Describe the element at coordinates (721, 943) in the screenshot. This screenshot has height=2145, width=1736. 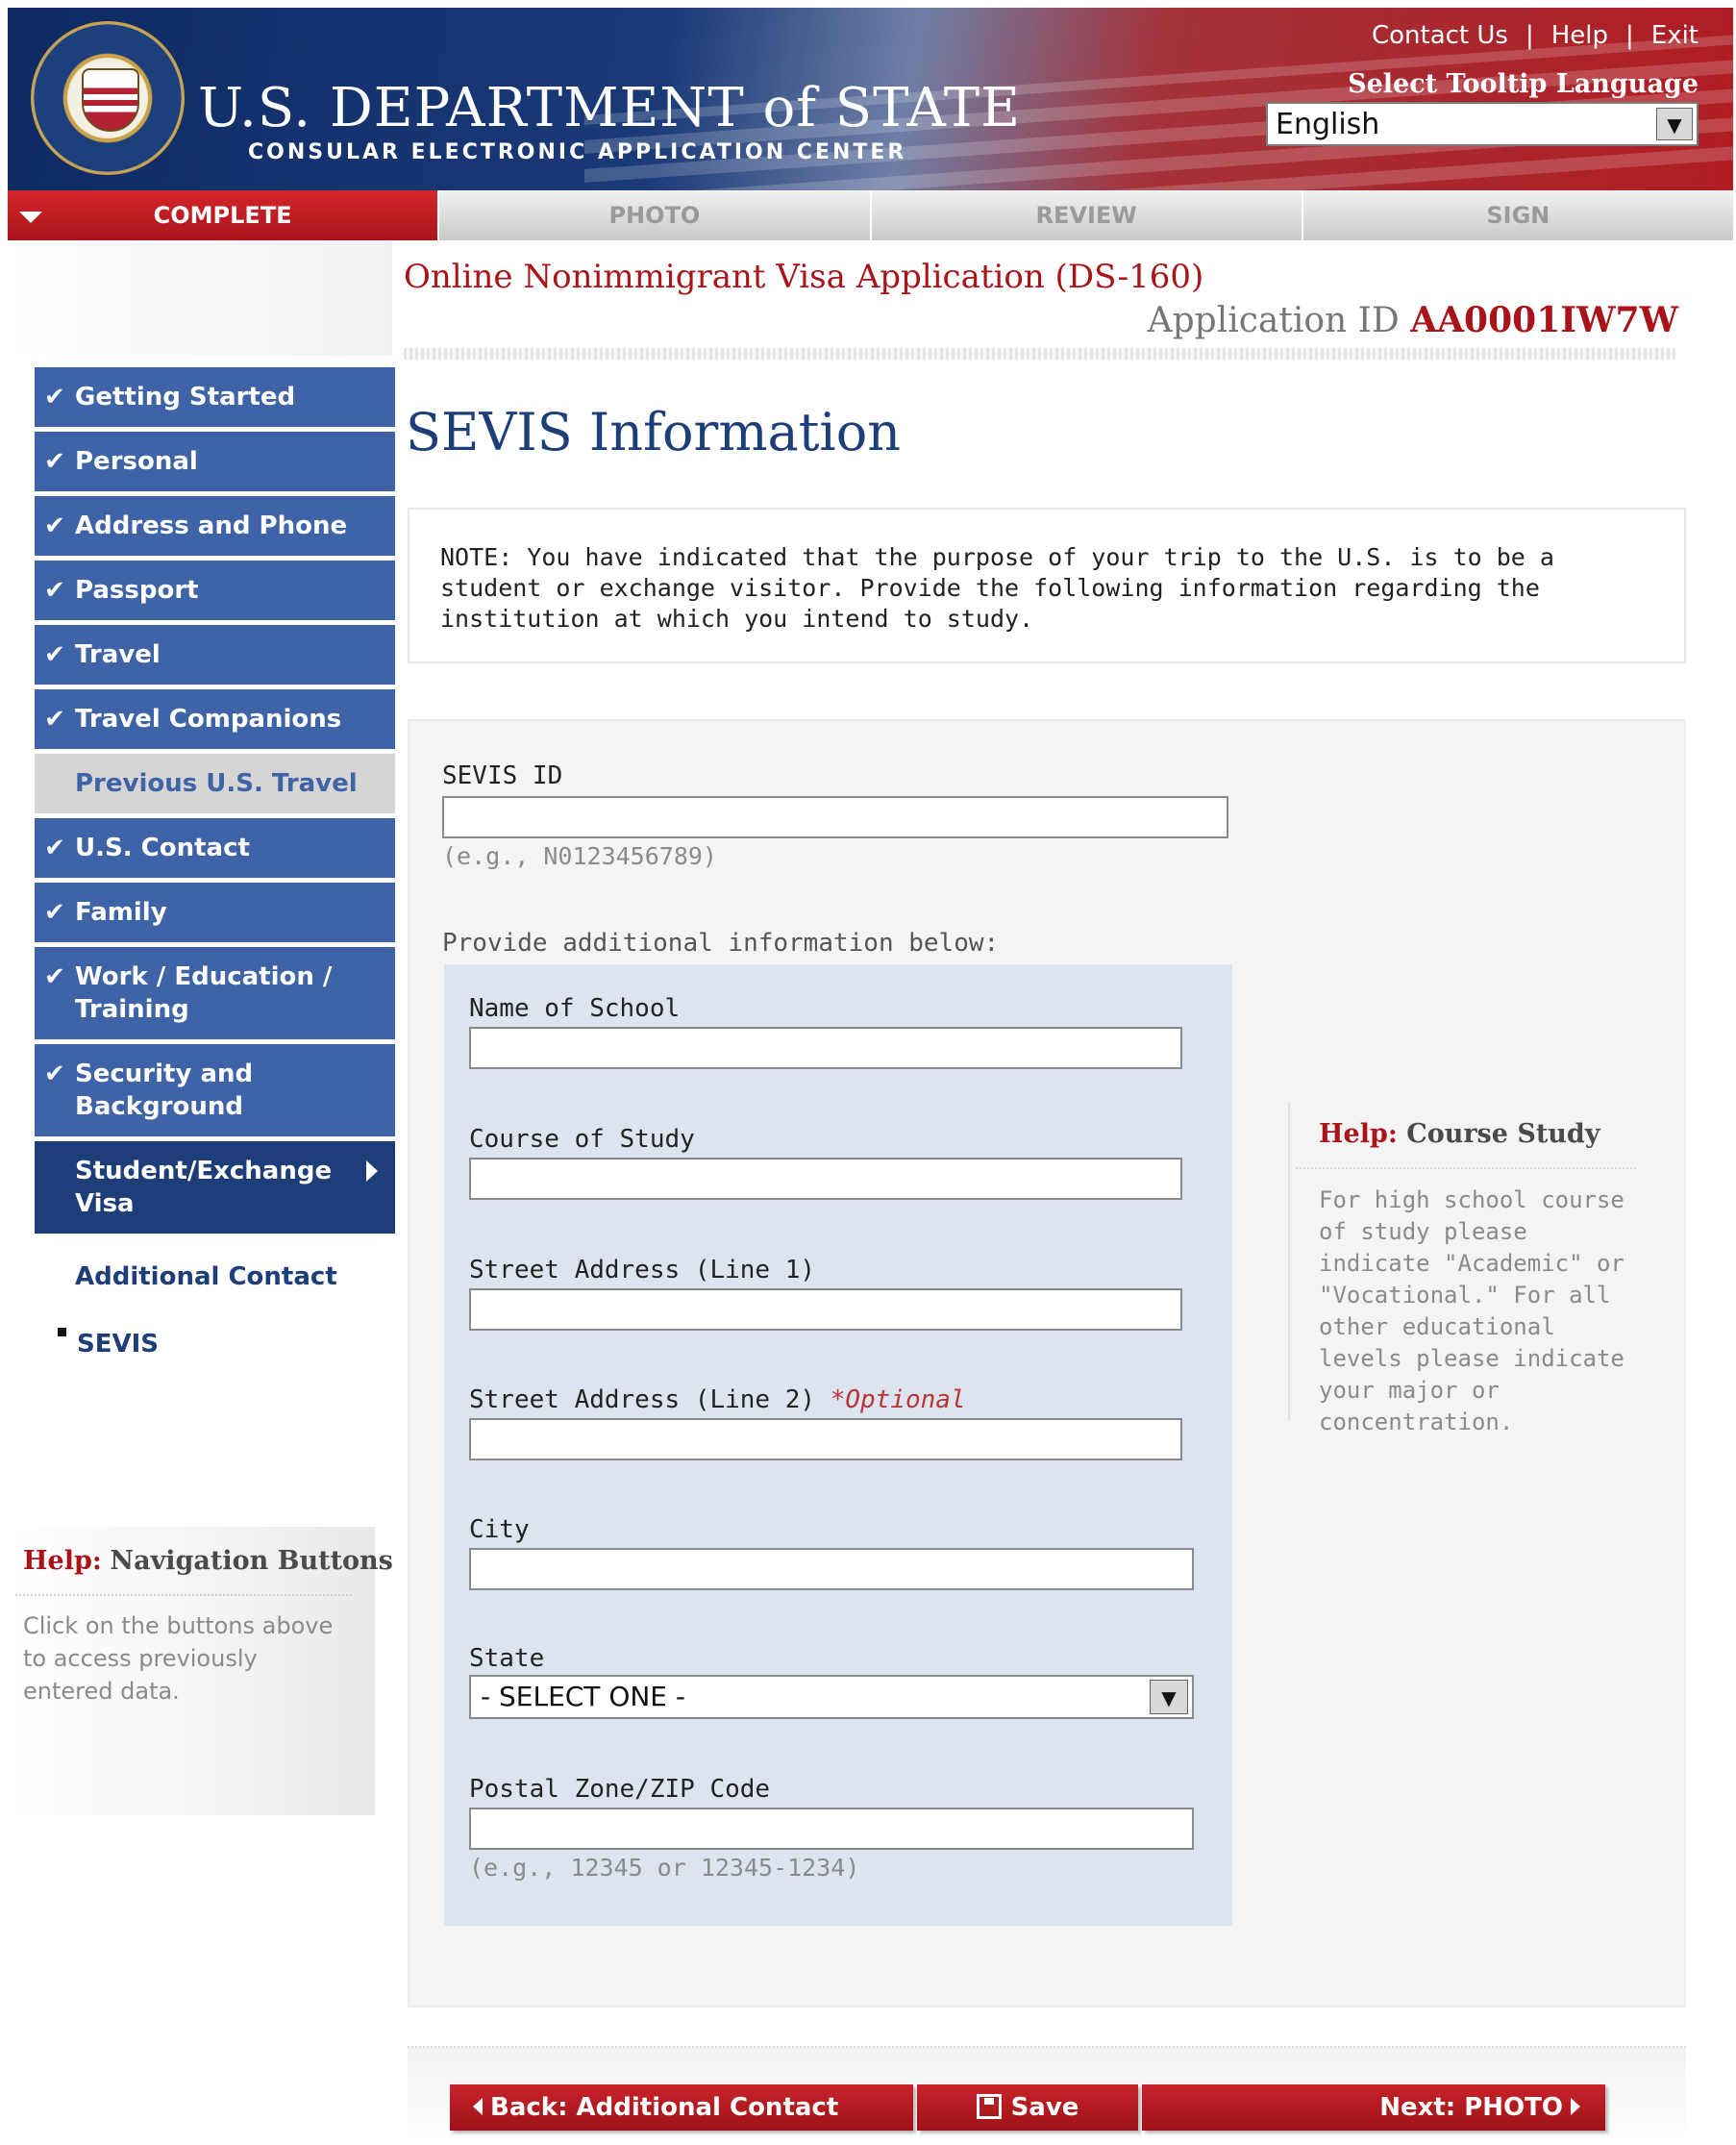
I see `additional-info-label: Provide additional information below:` at that location.